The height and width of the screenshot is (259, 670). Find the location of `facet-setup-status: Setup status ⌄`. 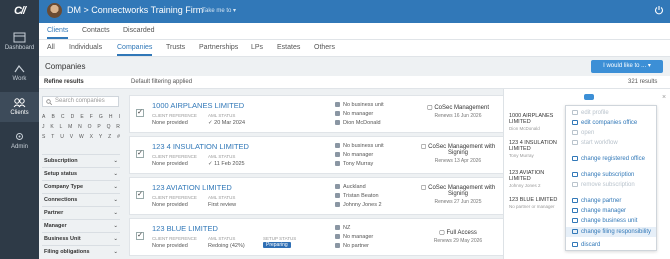

facet-setup-status: Setup status ⌄ is located at coordinates (81, 173).